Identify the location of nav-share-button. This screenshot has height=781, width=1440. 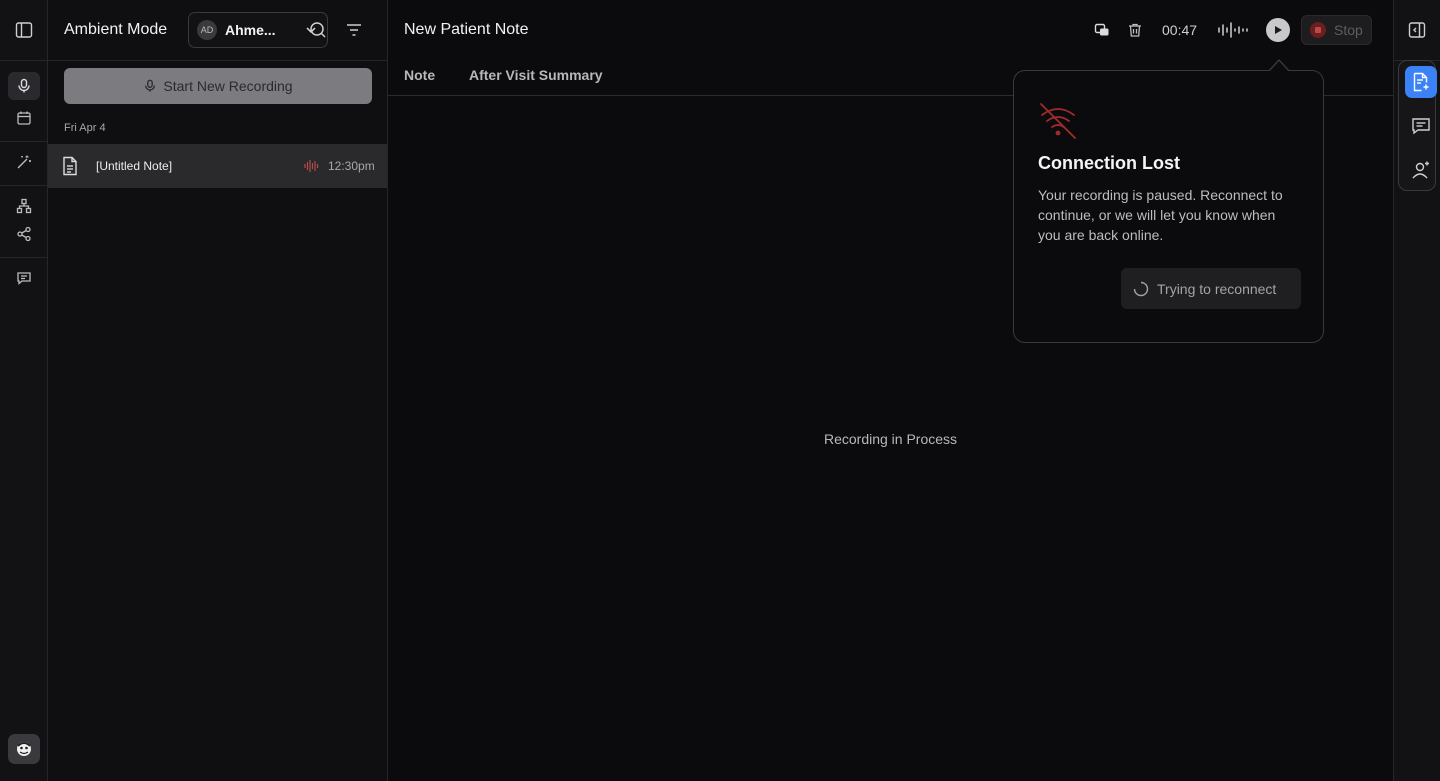
(24, 234).